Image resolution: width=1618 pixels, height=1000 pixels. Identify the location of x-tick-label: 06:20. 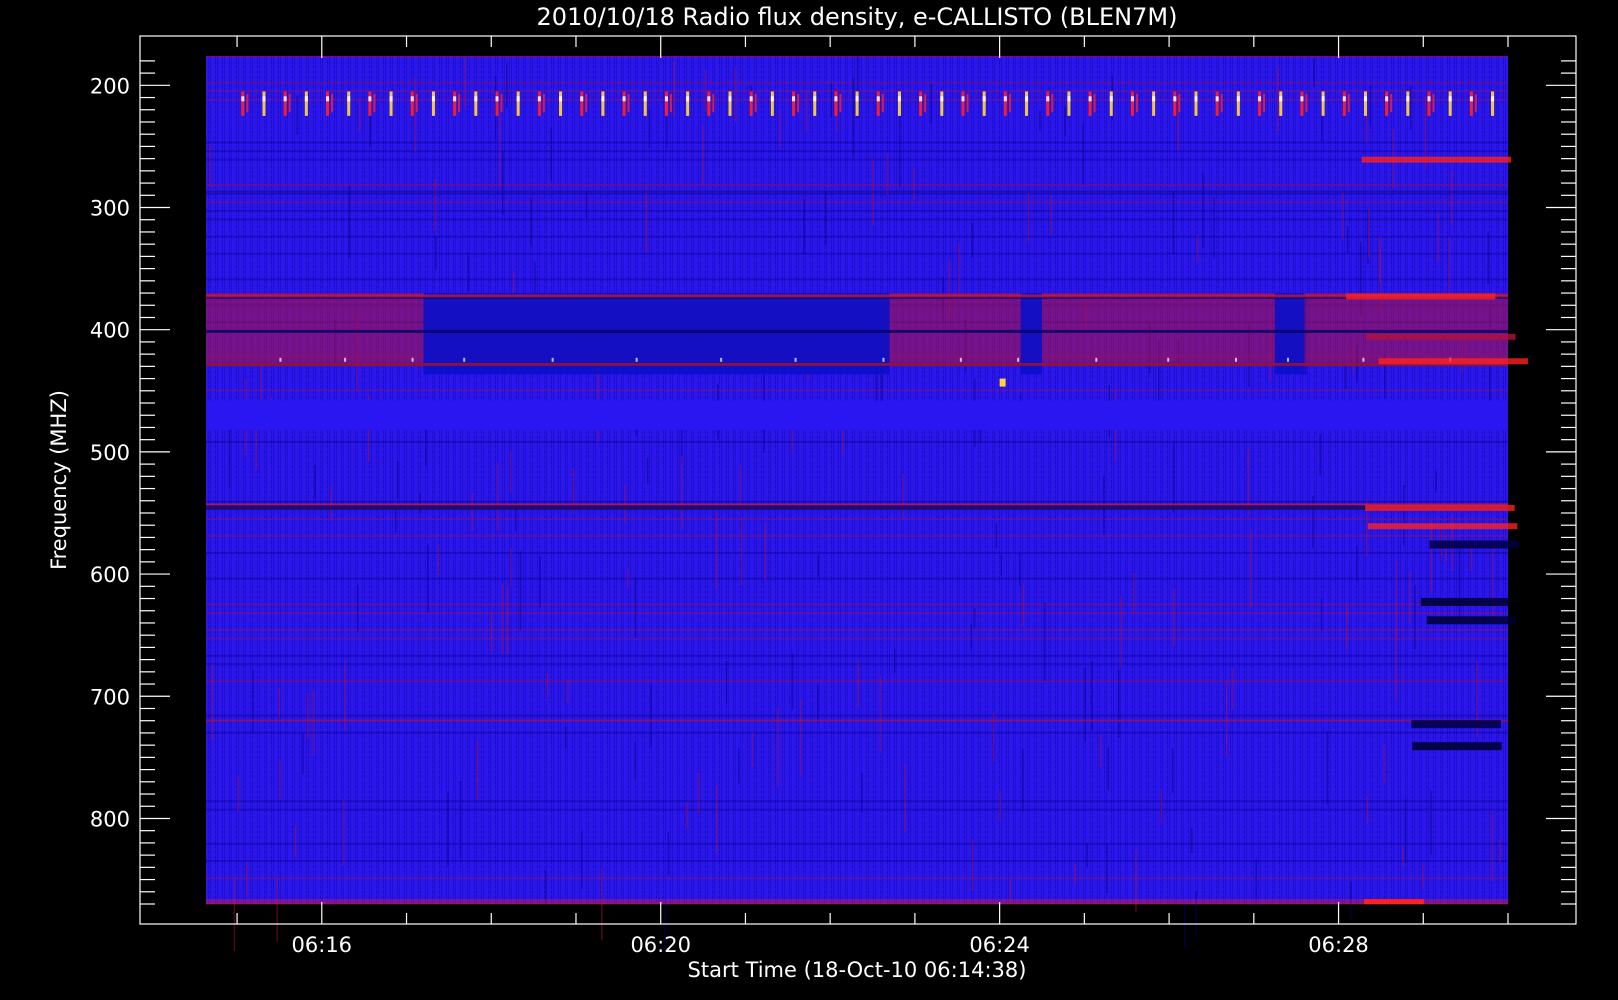
(660, 945).